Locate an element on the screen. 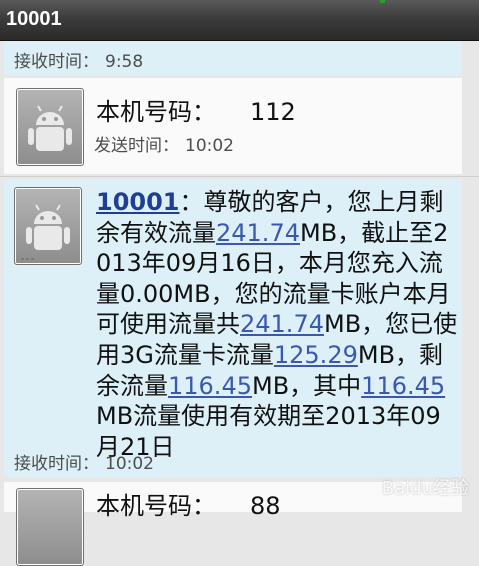 The image size is (479, 566). received-time: 接收时间： 10:02 is located at coordinates (84, 464).